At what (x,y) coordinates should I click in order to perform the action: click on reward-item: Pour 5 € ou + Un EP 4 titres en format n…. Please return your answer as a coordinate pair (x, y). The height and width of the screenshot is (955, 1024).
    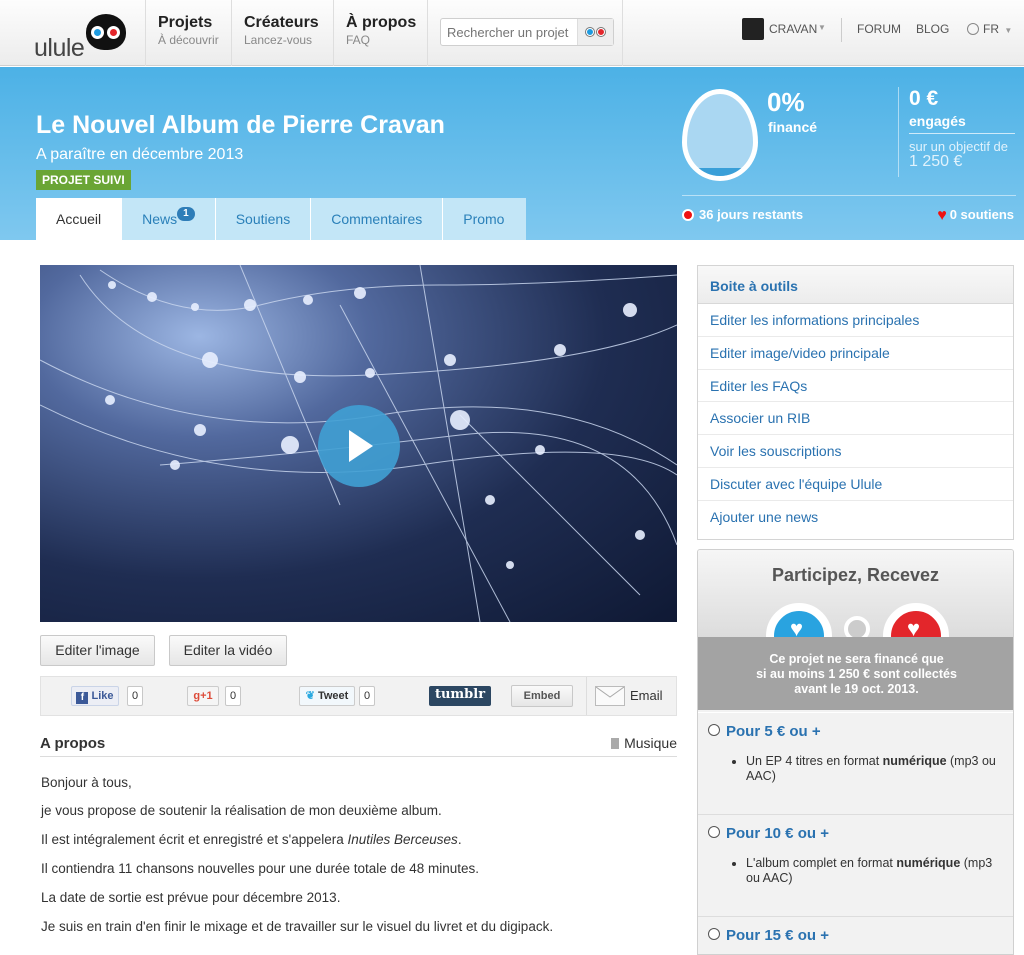
    Looking at the image, I should click on (855, 762).